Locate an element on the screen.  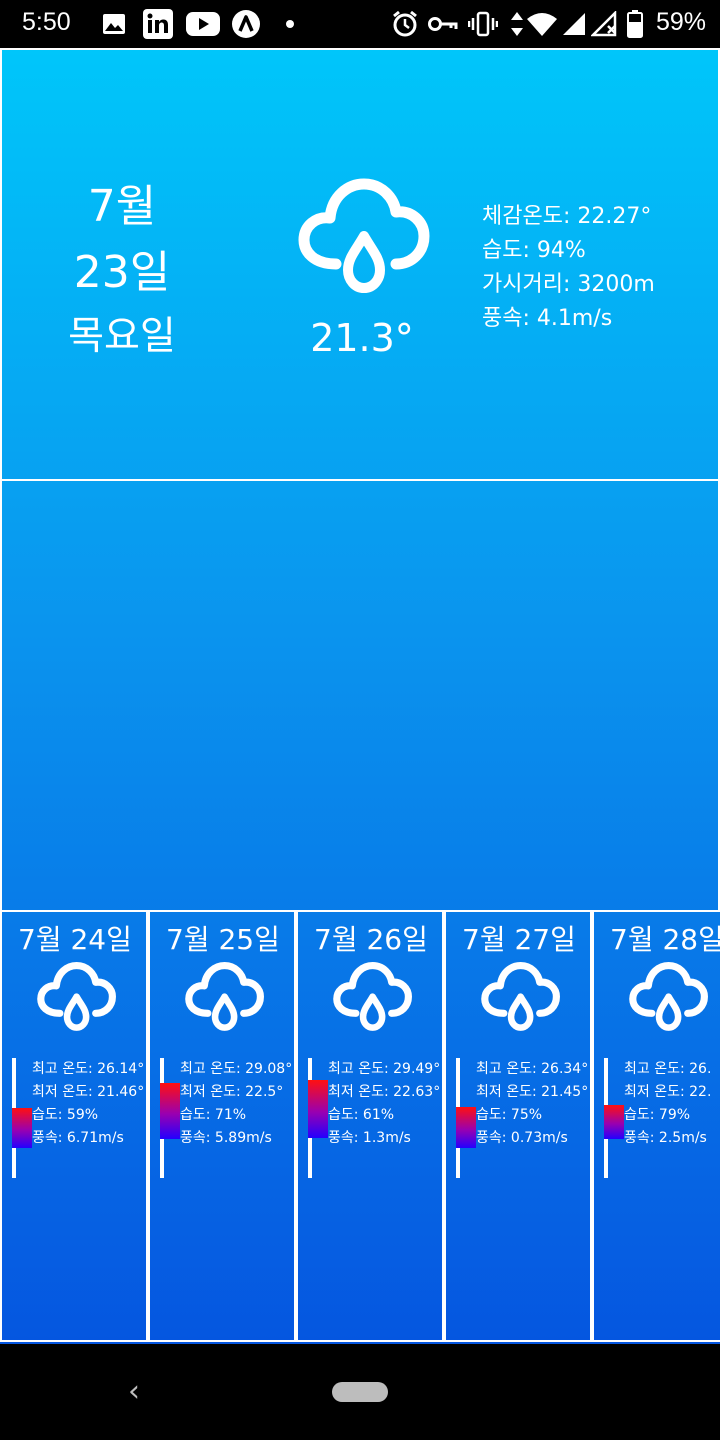
humidity: 습도: 94% is located at coordinates (534, 250).